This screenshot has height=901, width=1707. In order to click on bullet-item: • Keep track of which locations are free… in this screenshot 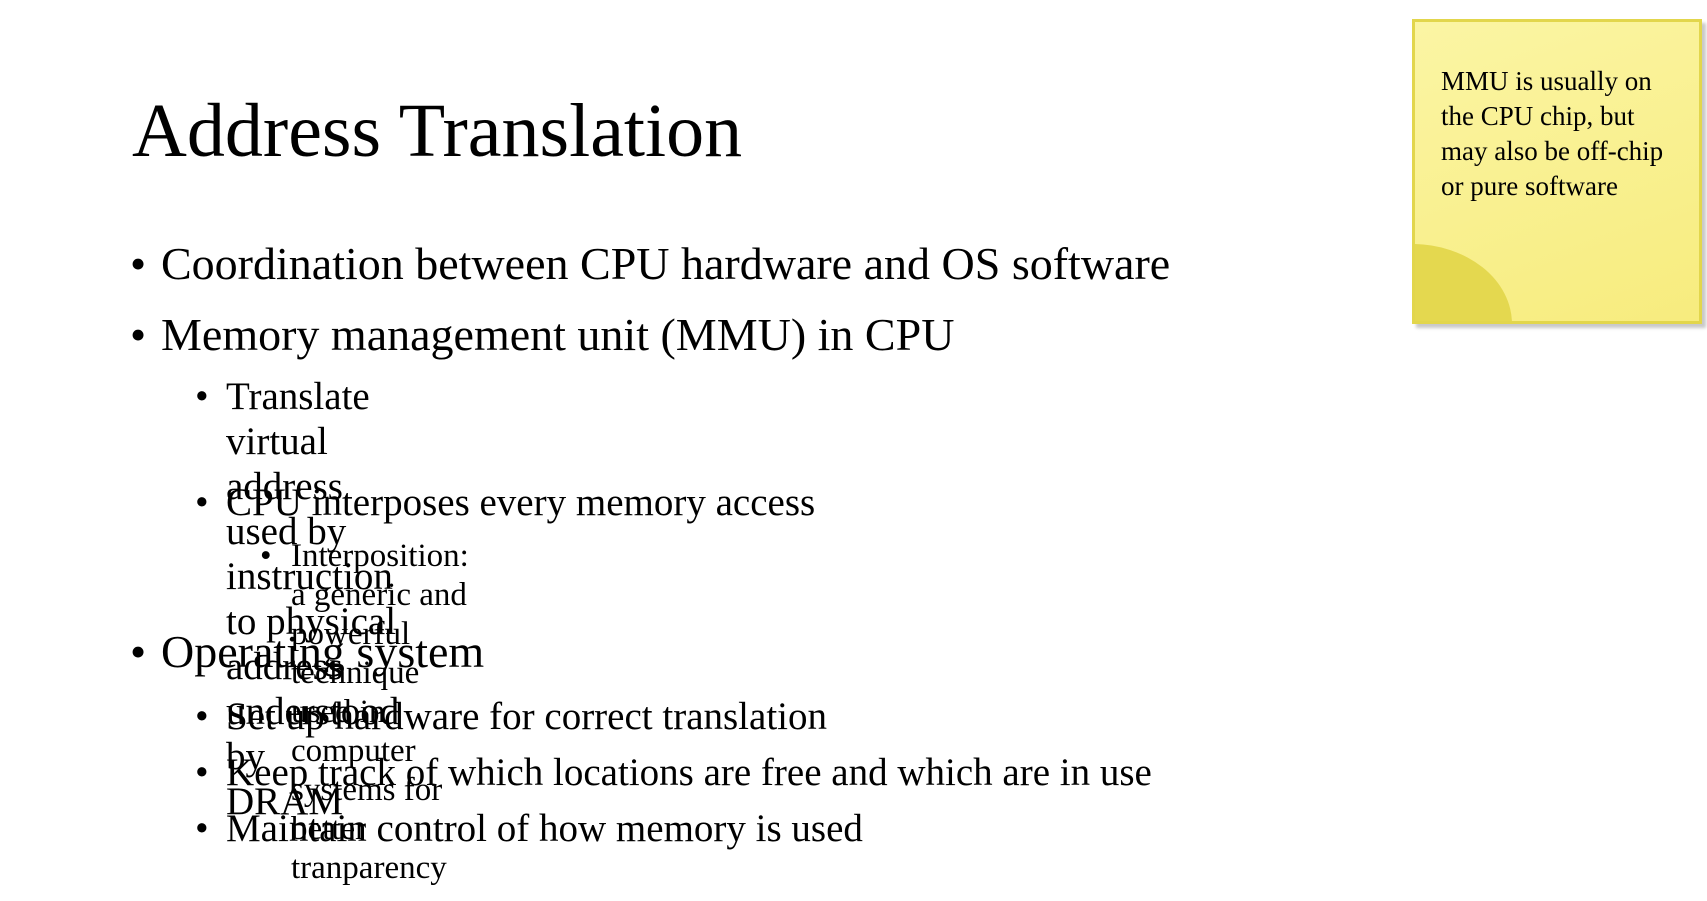, I will do `click(673, 773)`.